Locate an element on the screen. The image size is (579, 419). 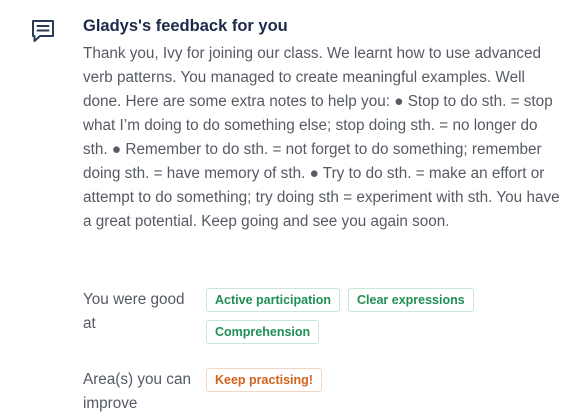
good-at-label: You were good at is located at coordinates (134, 311).